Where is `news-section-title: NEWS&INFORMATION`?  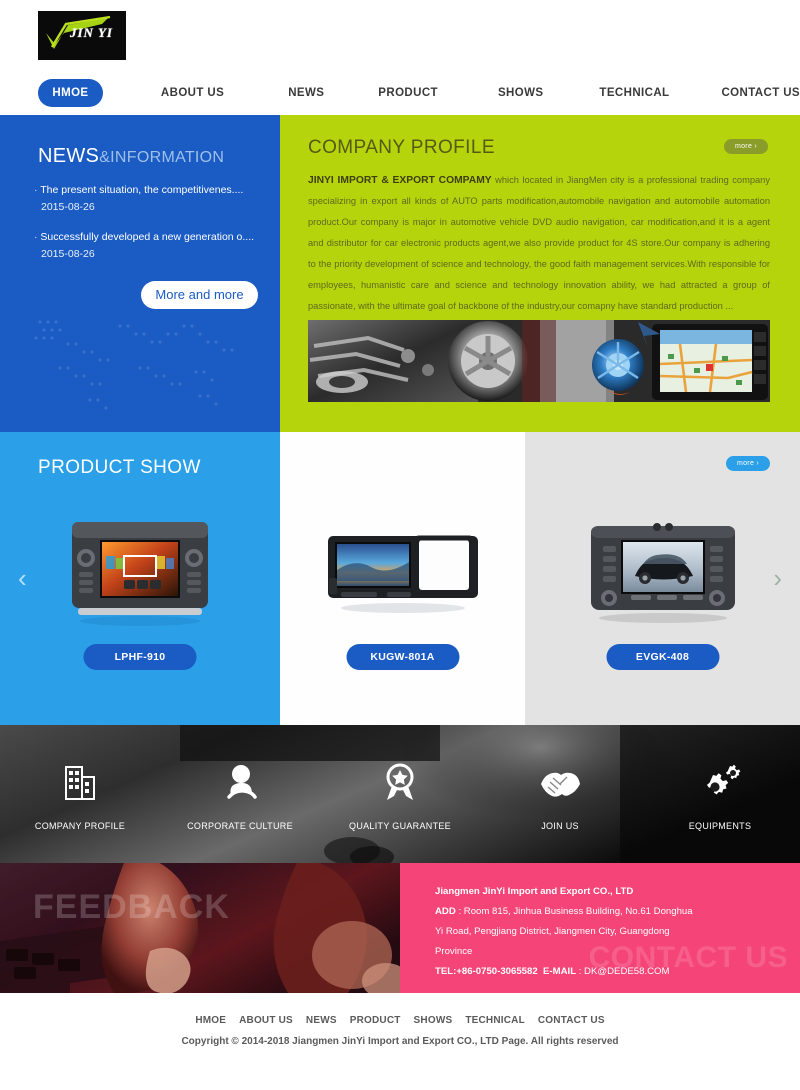 news-section-title: NEWS&INFORMATION is located at coordinates (131, 156).